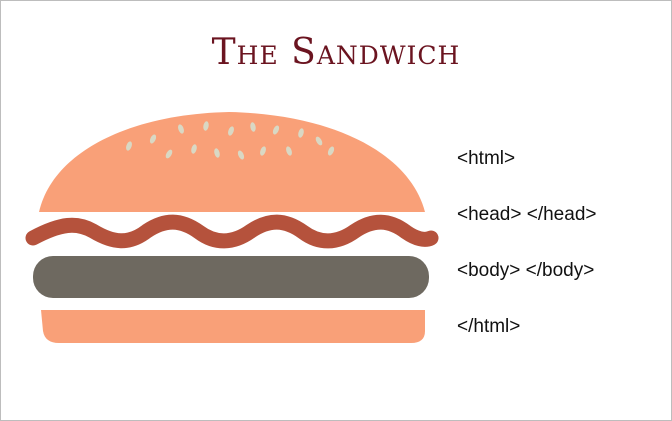 This screenshot has width=672, height=421. I want to click on tag-head-label: <head> </head>, so click(527, 214).